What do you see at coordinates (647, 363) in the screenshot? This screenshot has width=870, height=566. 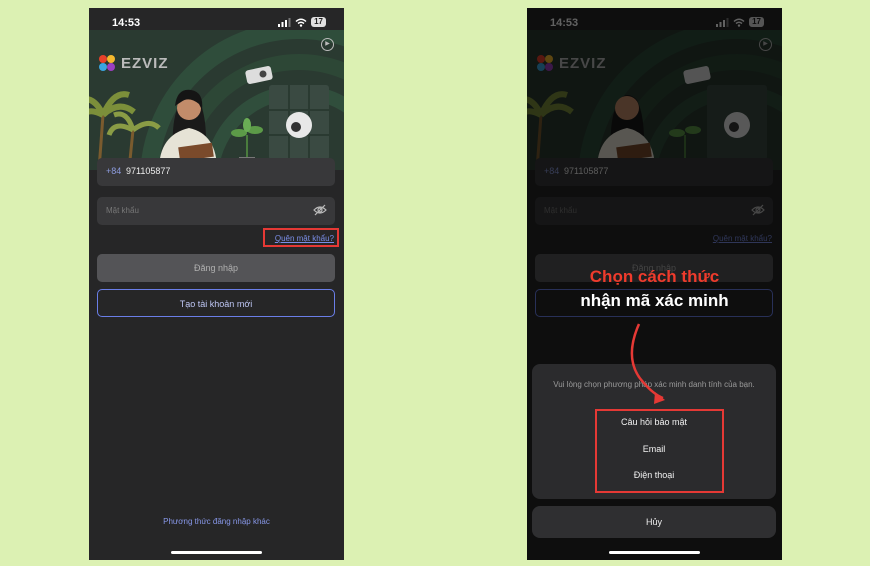 I see `annotation-arrow` at bounding box center [647, 363].